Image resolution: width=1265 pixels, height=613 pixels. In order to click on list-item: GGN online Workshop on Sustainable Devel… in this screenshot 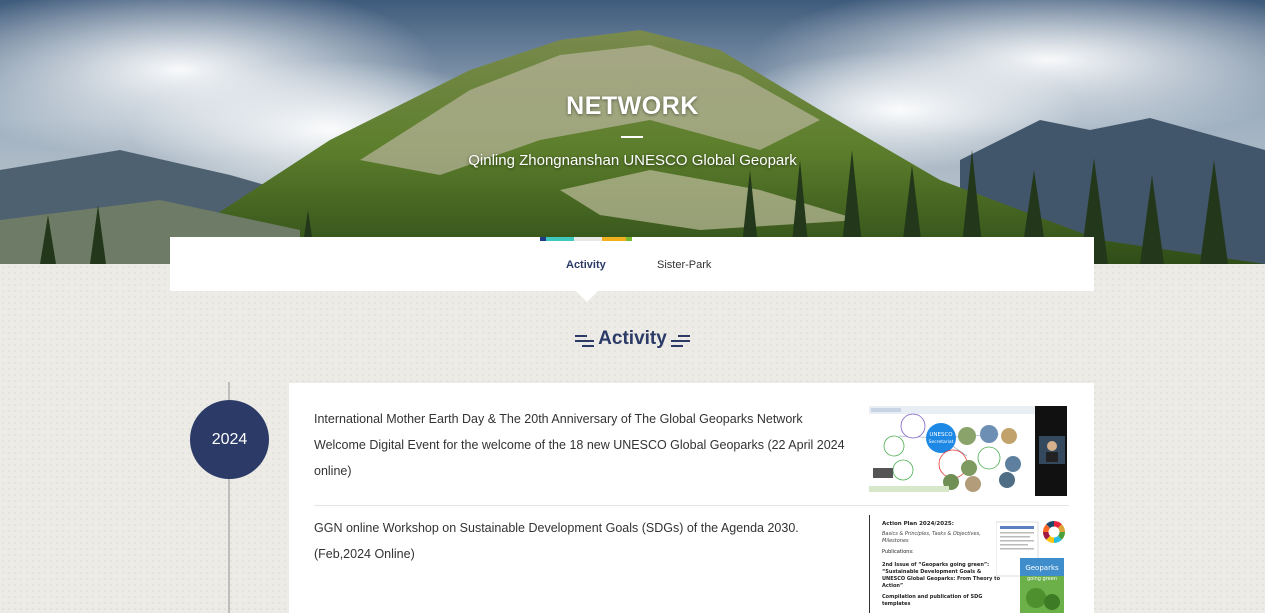, I will do `click(691, 564)`.